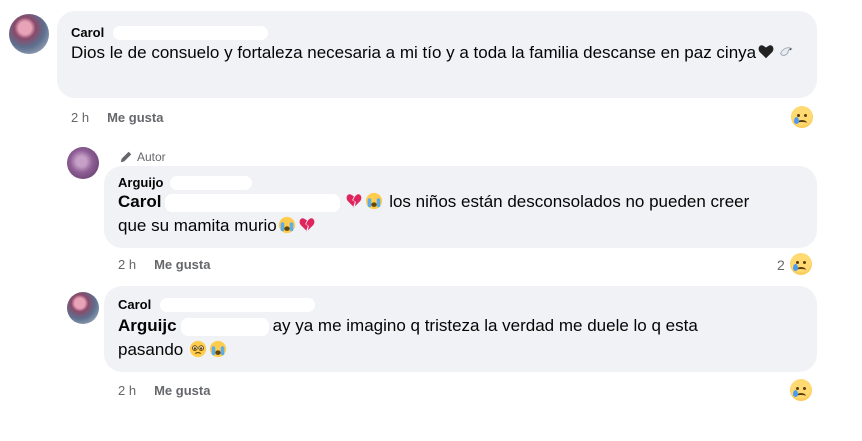 The height and width of the screenshot is (441, 862). I want to click on author-badge: Autor, so click(142, 157).